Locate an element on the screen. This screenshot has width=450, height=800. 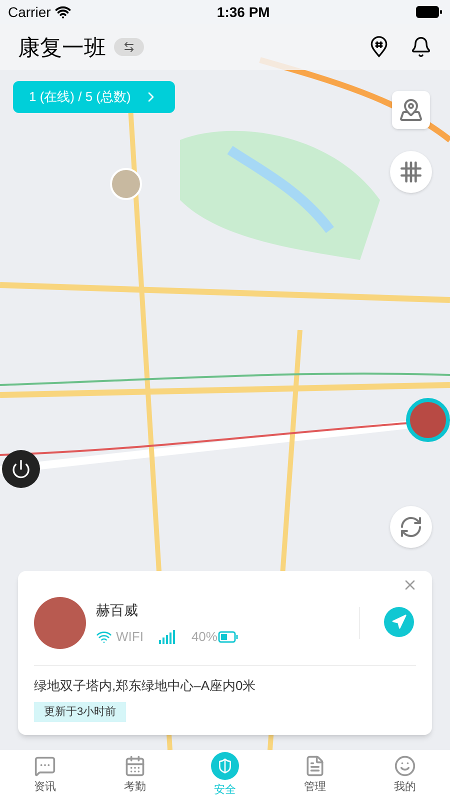
calendar-icon is located at coordinates (135, 765).